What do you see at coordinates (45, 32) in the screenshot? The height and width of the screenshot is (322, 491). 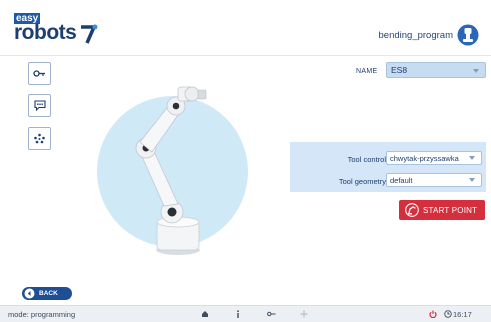 I see `logo-robots-text: robots` at bounding box center [45, 32].